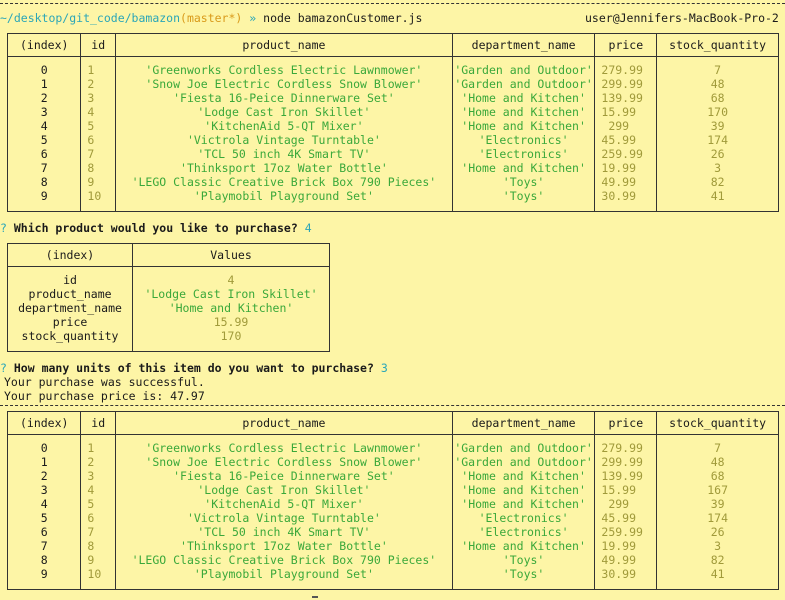 This screenshot has width=785, height=600. What do you see at coordinates (717, 112) in the screenshot?
I see `stock-cell: 170` at bounding box center [717, 112].